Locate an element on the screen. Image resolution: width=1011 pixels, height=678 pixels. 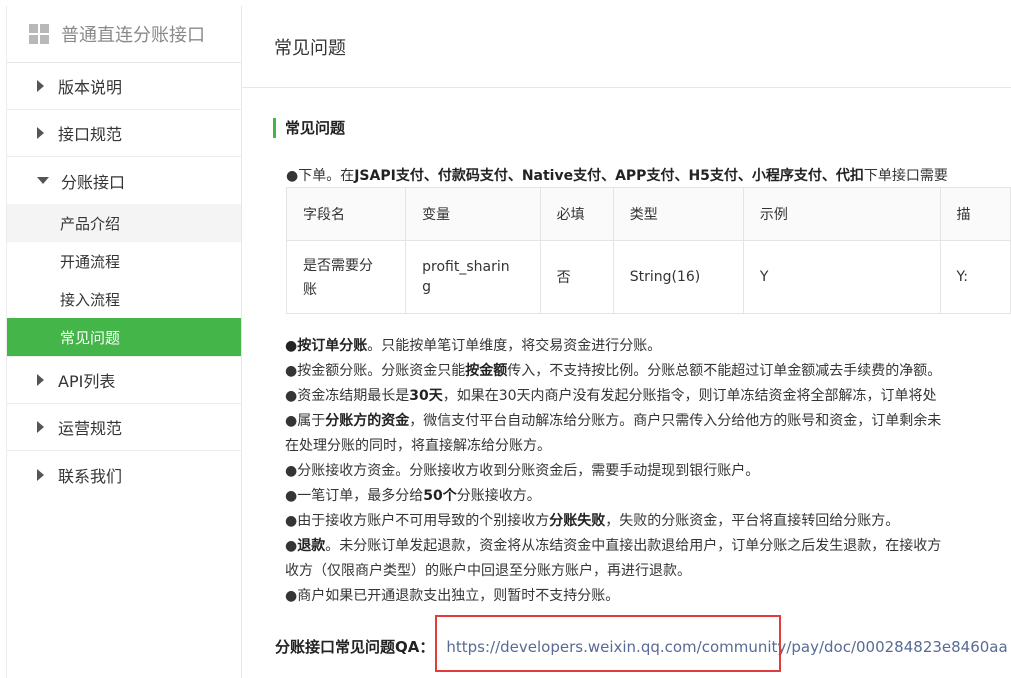
cell-line: 账 is located at coordinates (310, 290).